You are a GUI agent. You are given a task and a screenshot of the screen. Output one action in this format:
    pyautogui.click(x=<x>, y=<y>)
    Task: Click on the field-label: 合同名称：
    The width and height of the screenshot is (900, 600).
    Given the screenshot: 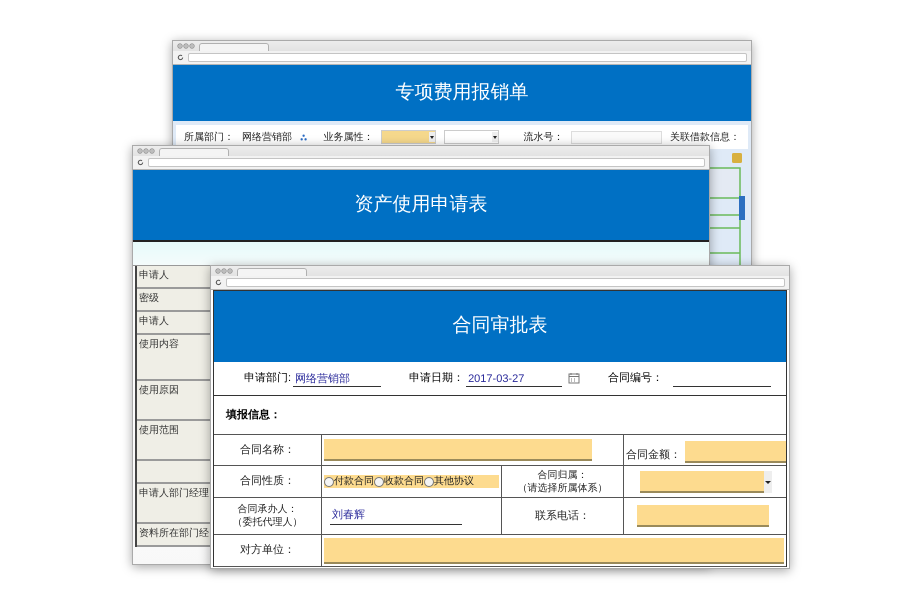 What is the action you would take?
    pyautogui.click(x=267, y=450)
    